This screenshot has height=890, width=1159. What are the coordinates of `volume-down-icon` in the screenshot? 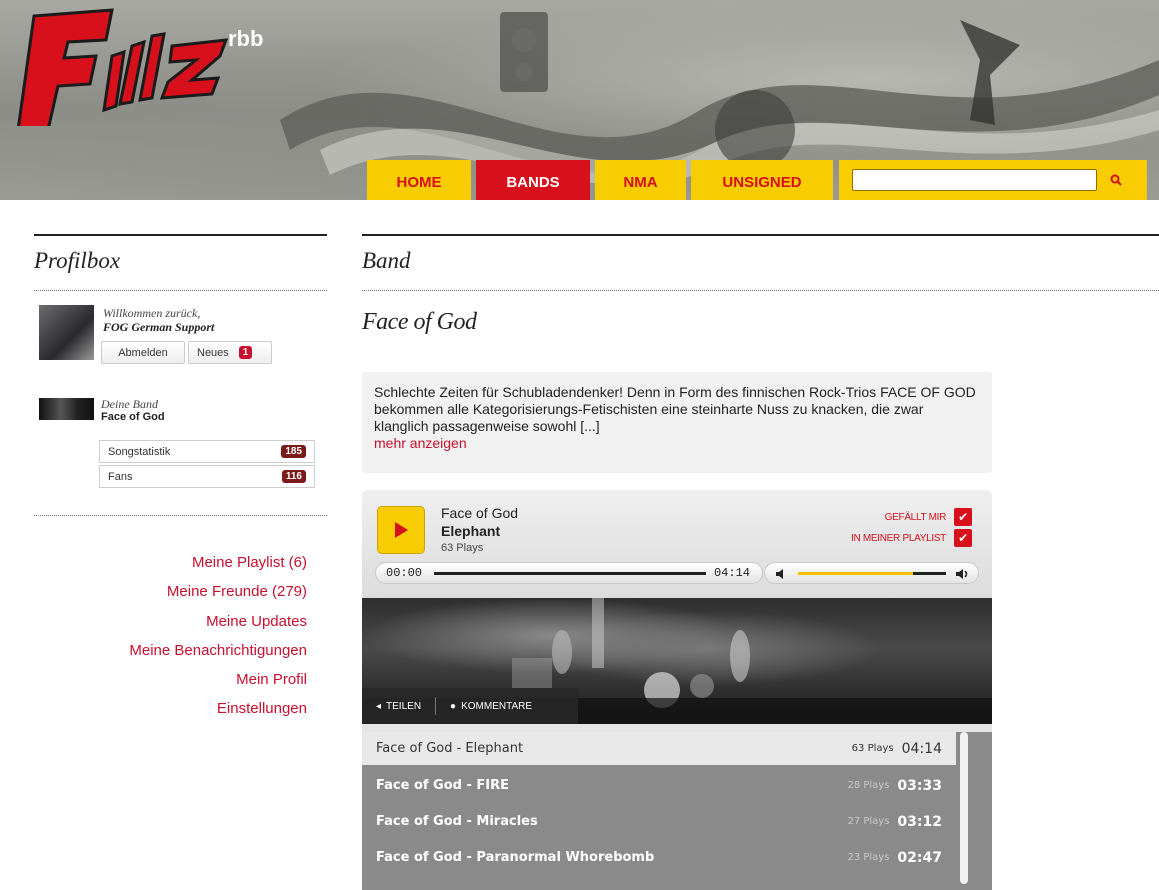 It's located at (781, 574).